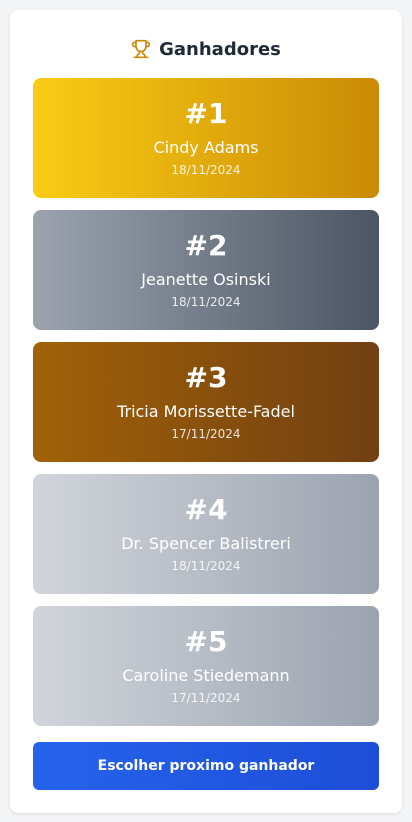 The image size is (412, 822). I want to click on winner-card-2: #2 Jeanette Osinski 18/11/2024, so click(206, 270).